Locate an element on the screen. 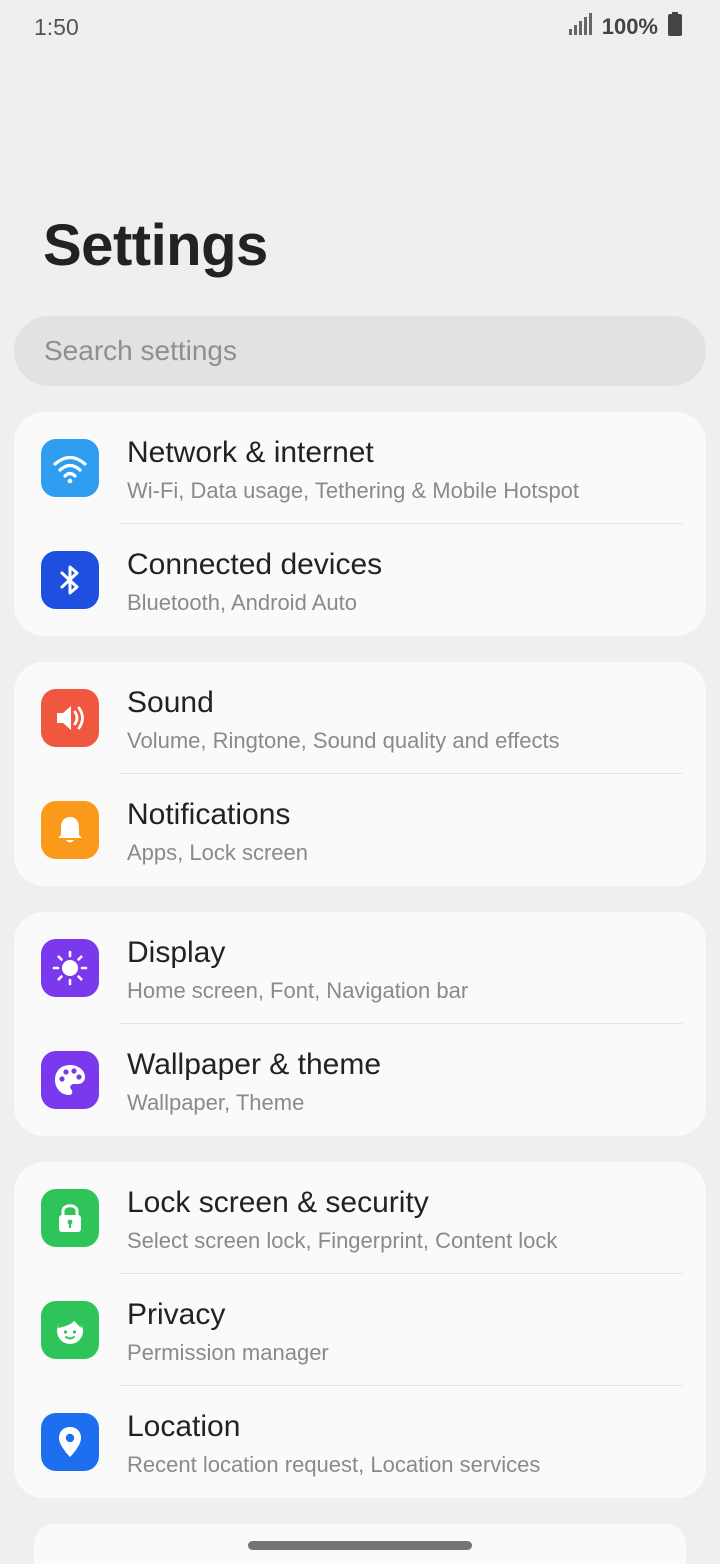 The width and height of the screenshot is (720, 1564). speaker-icon is located at coordinates (70, 718).